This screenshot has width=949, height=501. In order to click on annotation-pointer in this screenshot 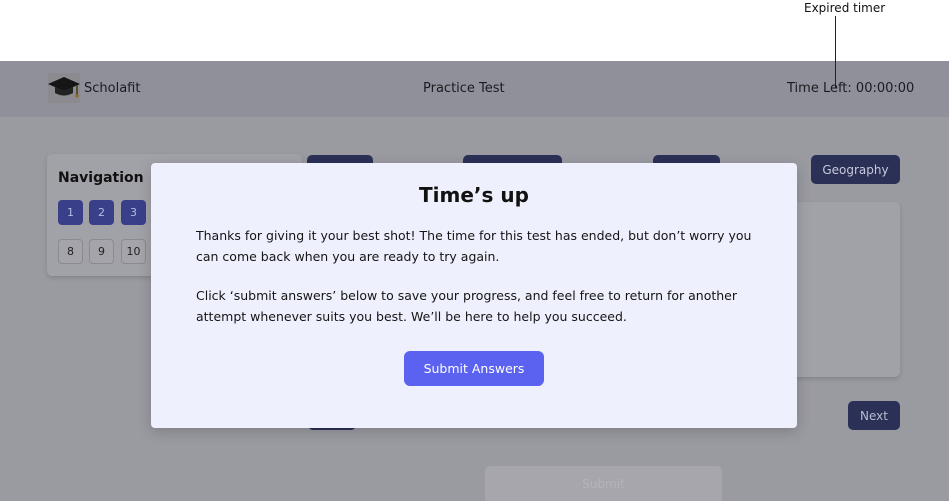, I will do `click(835, 52)`.